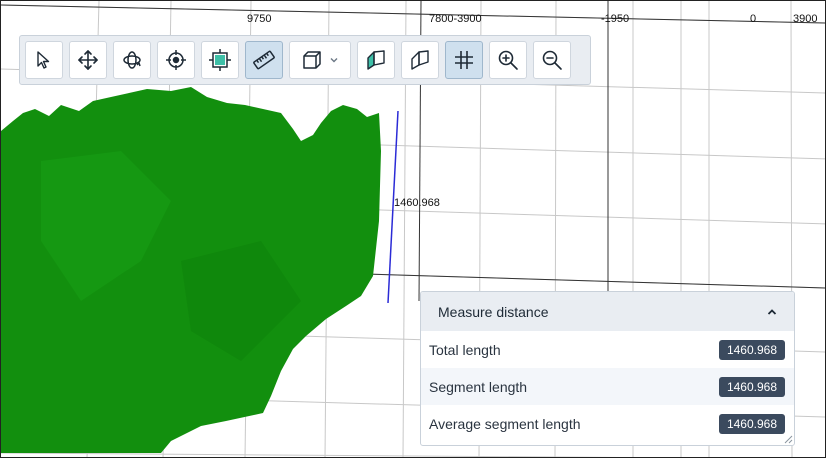  I want to click on axis-label-7800-3900: 7800-3900, so click(455, 19).